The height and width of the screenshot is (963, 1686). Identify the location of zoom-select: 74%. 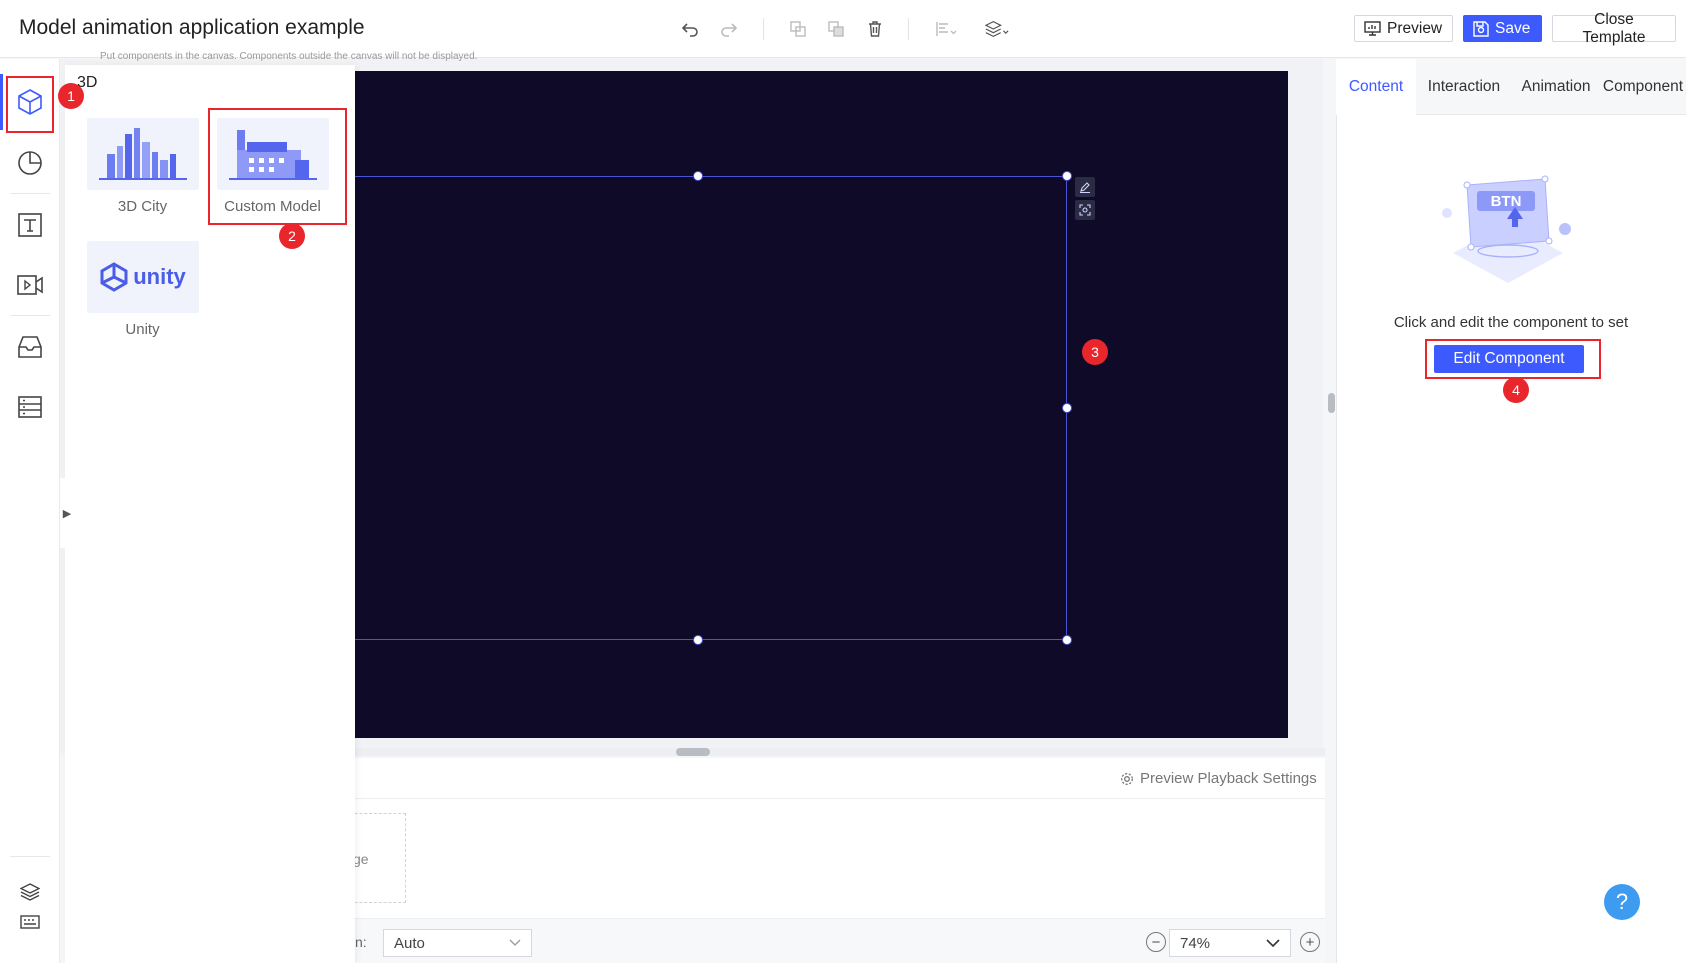
(1230, 943).